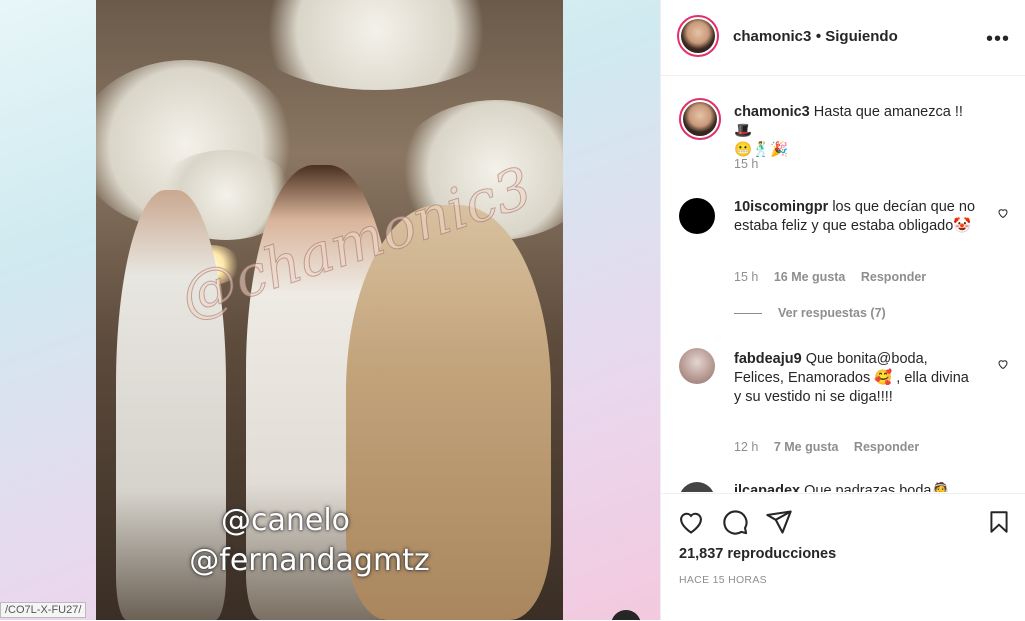 The image size is (1025, 621). What do you see at coordinates (746, 447) in the screenshot?
I see `comment-time: 12 h` at bounding box center [746, 447].